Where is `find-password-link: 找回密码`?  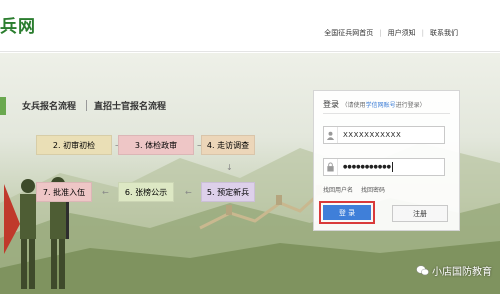
find-password-link: 找回密码 is located at coordinates (373, 189).